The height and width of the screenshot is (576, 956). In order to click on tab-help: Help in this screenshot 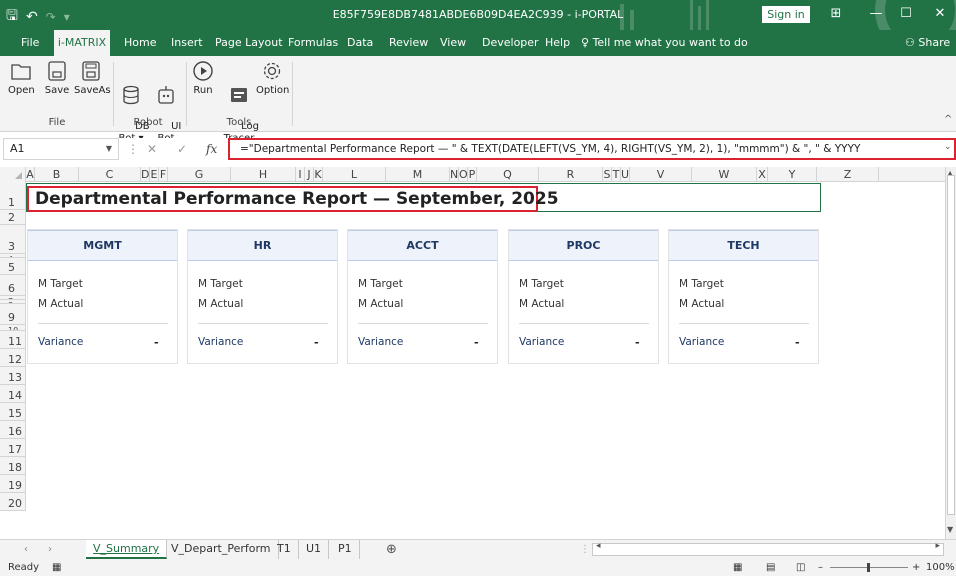, I will do `click(557, 43)`.